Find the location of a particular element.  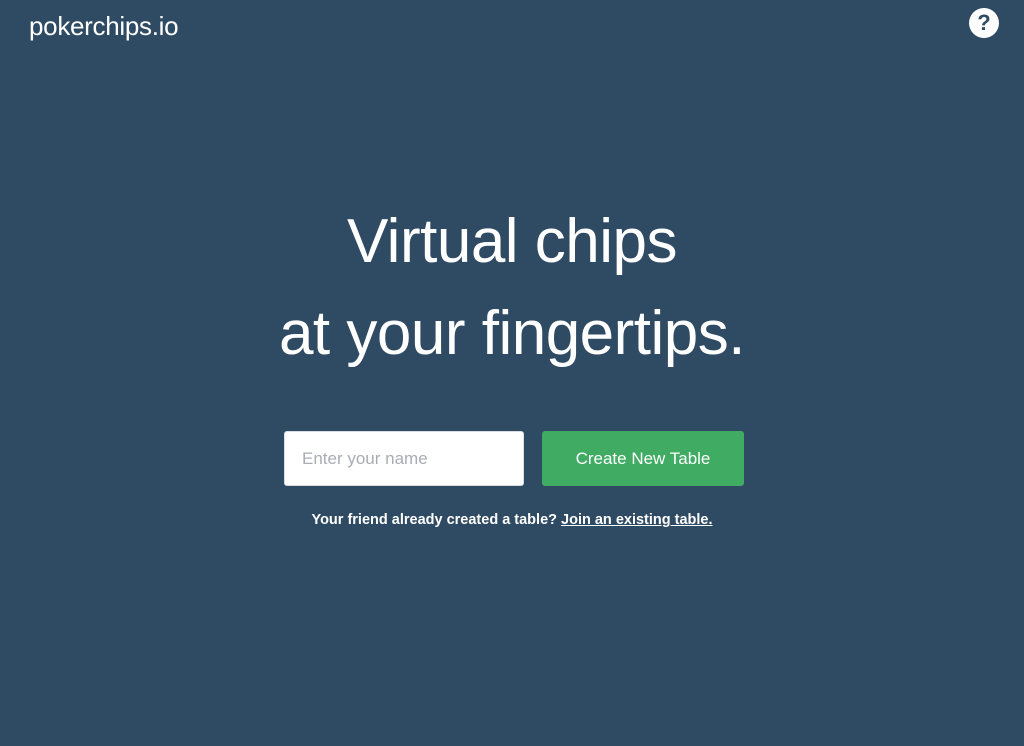

site-logo: pokerchips.io is located at coordinates (104, 26).